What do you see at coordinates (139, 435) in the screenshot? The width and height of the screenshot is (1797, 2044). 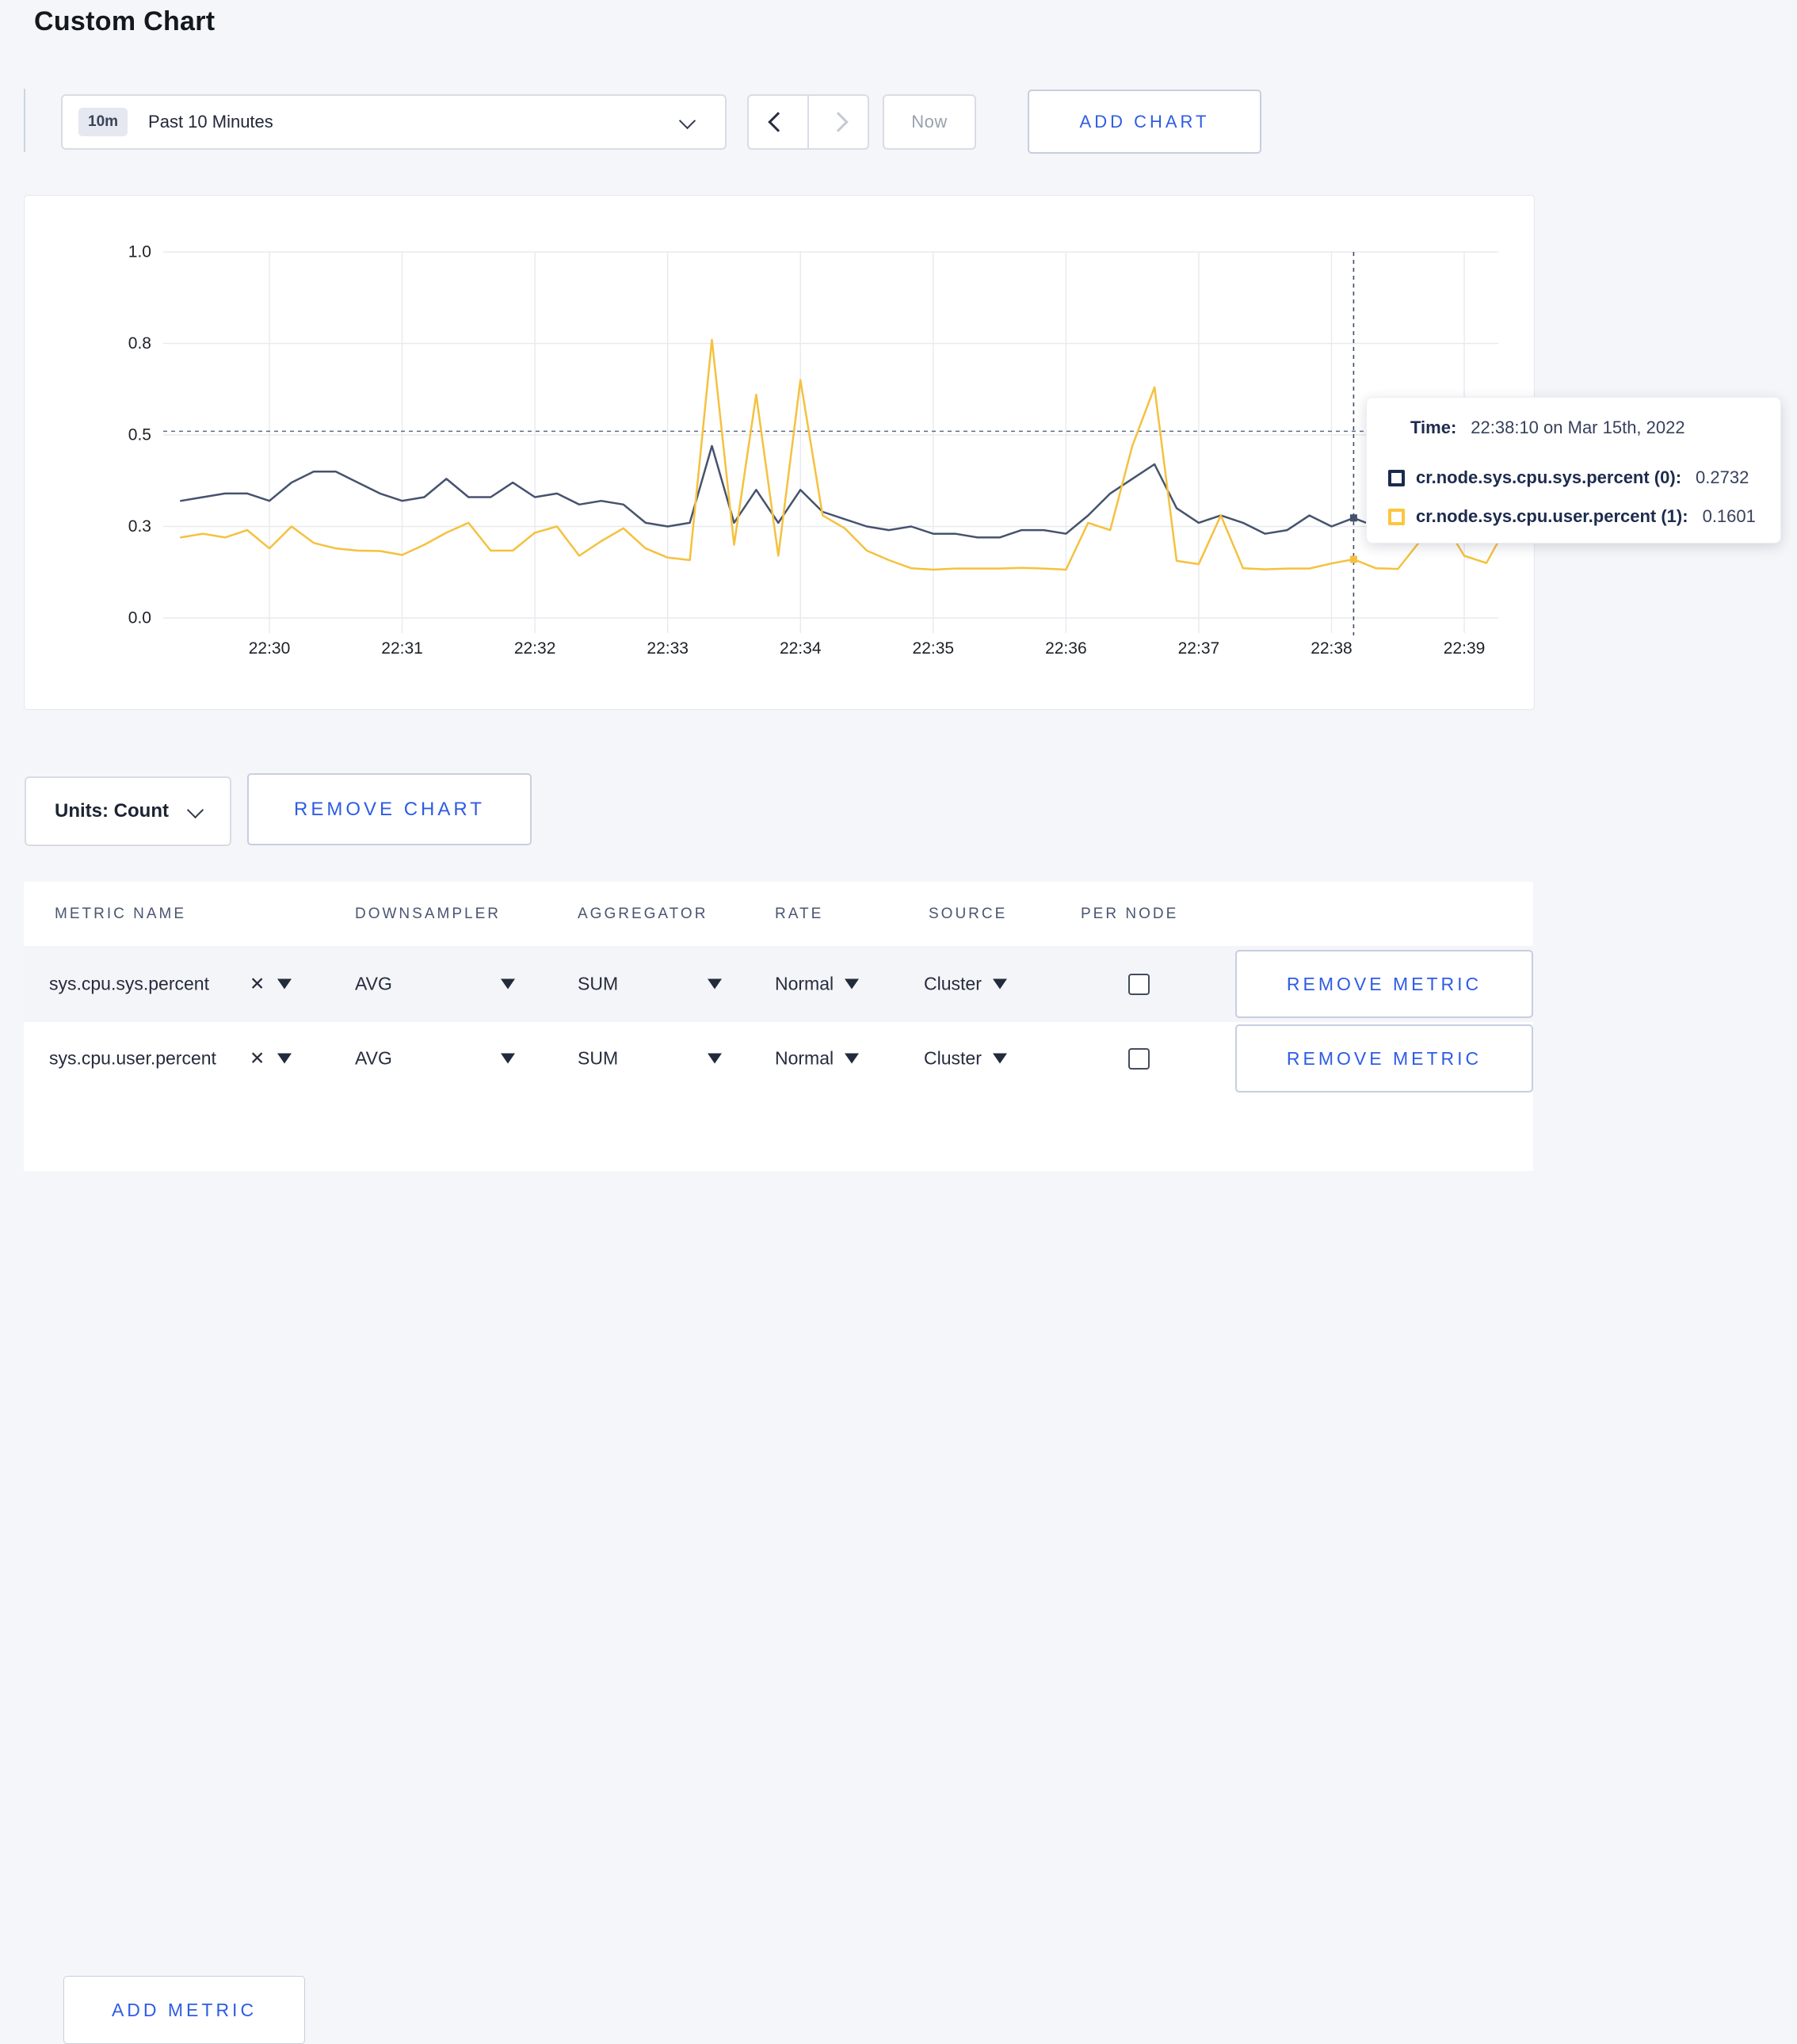 I see `svg-text: 0.5` at bounding box center [139, 435].